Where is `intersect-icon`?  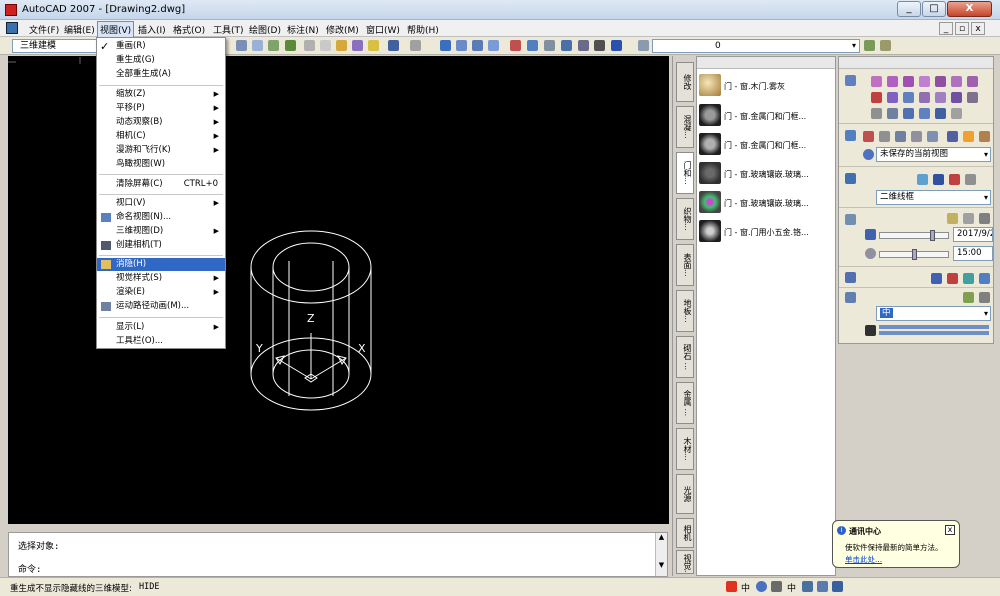
intersect-icon is located at coordinates (908, 113).